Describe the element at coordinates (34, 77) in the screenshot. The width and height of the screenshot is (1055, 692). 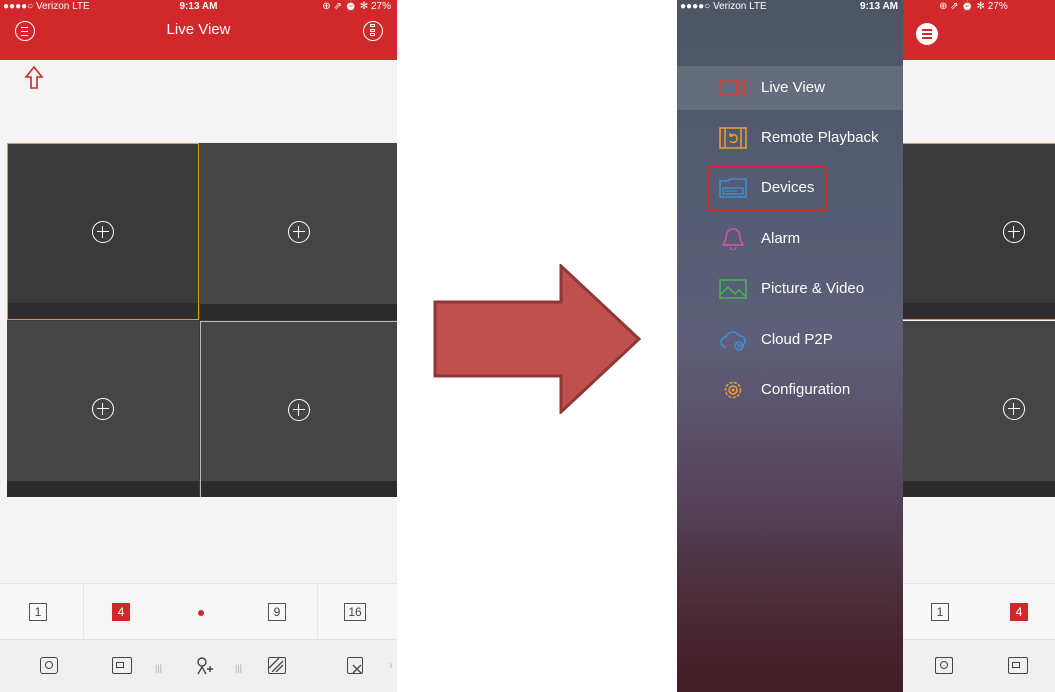
I see `up-arrow-annotation-icon` at that location.